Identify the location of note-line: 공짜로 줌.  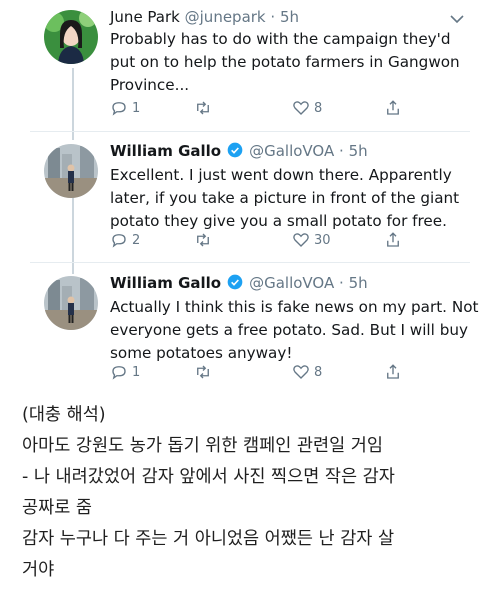
(57, 508).